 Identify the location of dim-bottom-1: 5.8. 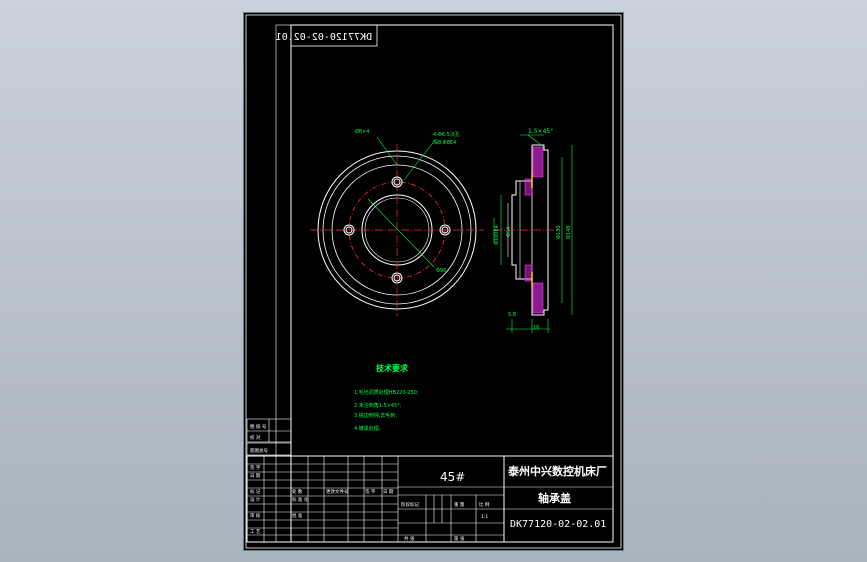
(512, 315).